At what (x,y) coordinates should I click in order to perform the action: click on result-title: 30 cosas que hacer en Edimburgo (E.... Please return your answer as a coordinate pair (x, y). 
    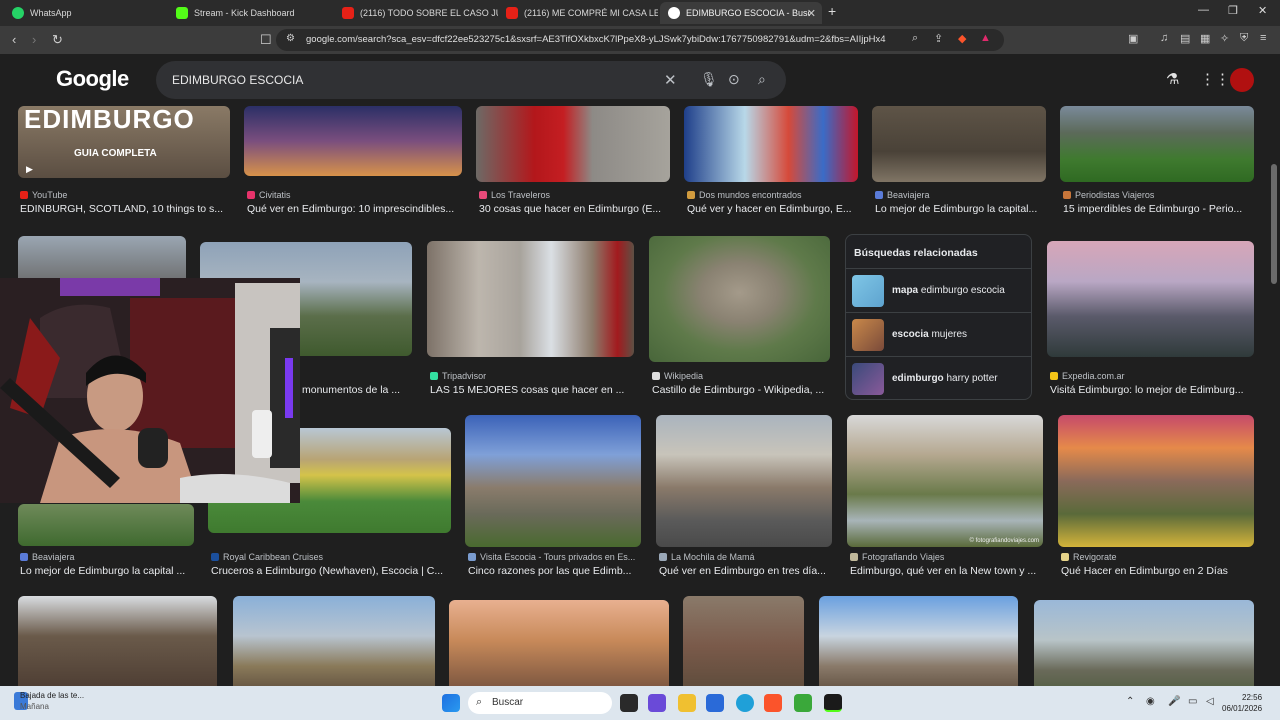
    Looking at the image, I should click on (574, 209).